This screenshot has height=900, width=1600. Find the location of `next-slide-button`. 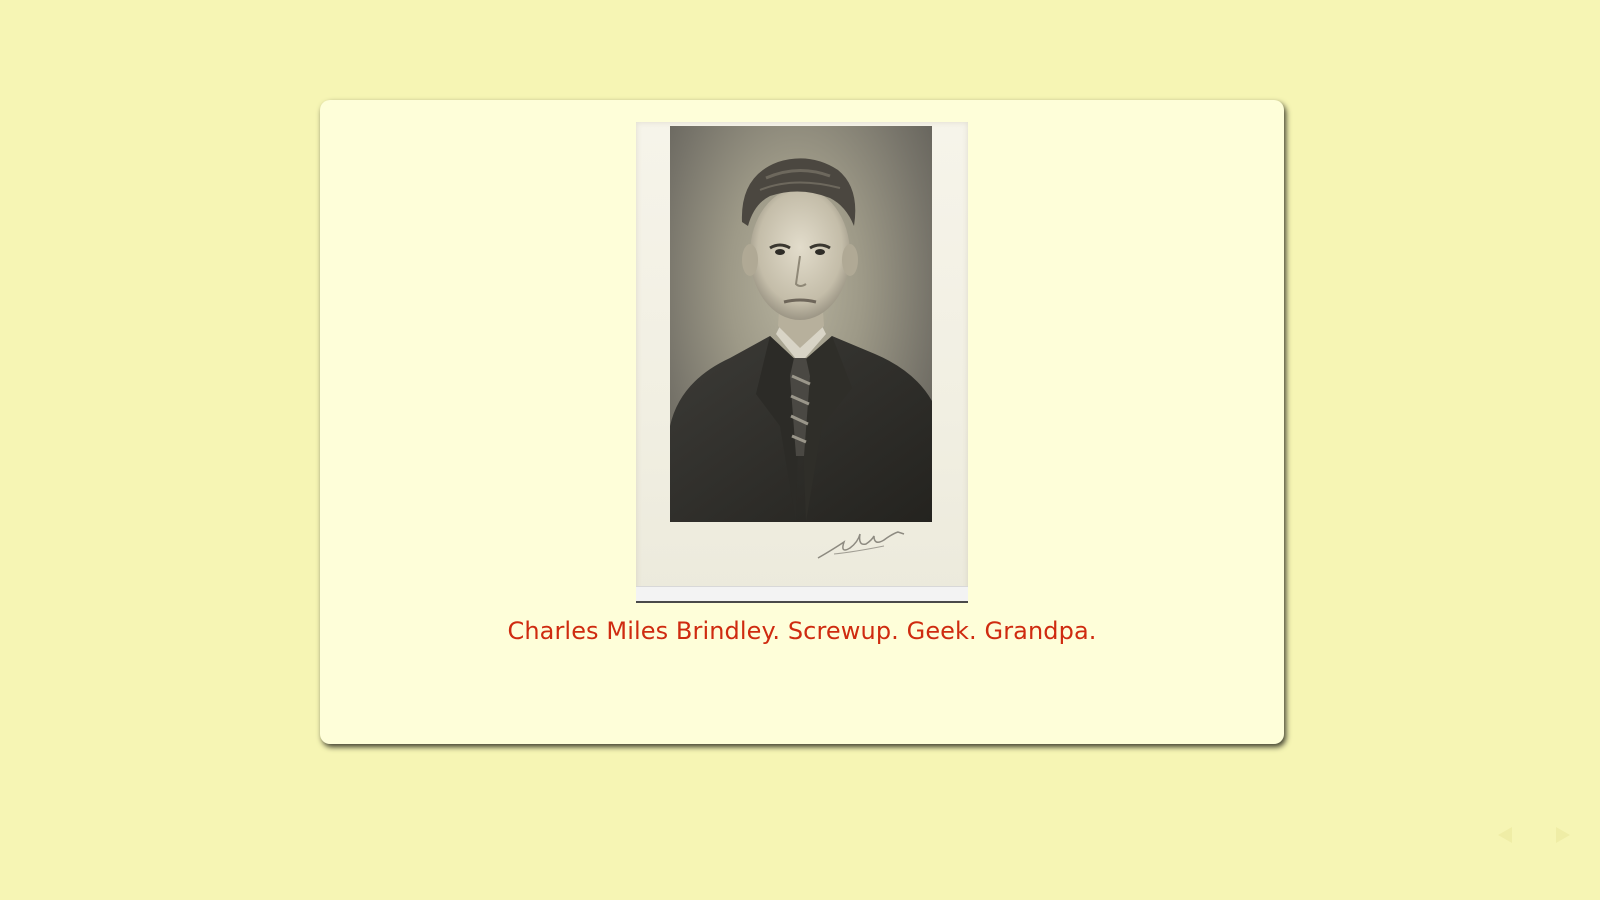

next-slide-button is located at coordinates (1563, 835).